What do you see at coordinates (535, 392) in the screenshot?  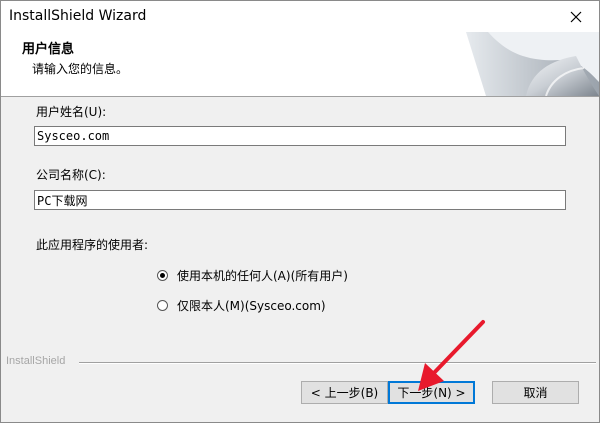 I see `cancel-button: 取消` at bounding box center [535, 392].